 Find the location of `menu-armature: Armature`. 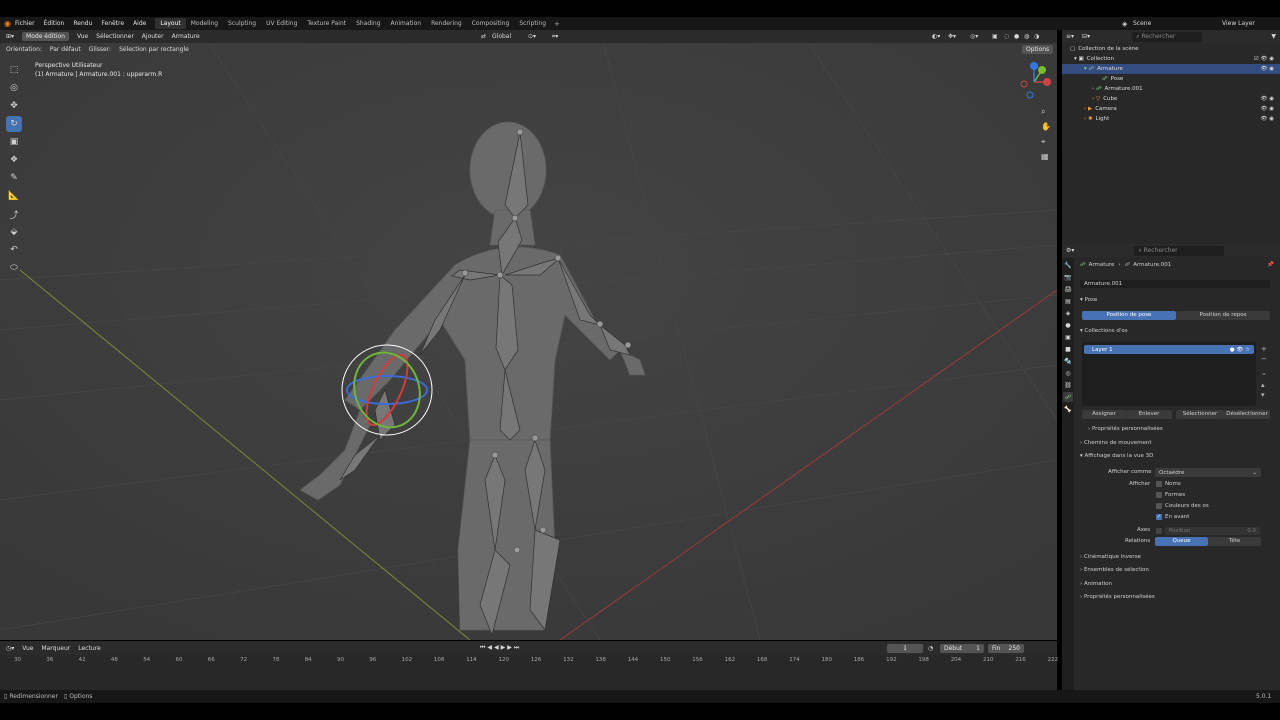

menu-armature: Armature is located at coordinates (186, 36).